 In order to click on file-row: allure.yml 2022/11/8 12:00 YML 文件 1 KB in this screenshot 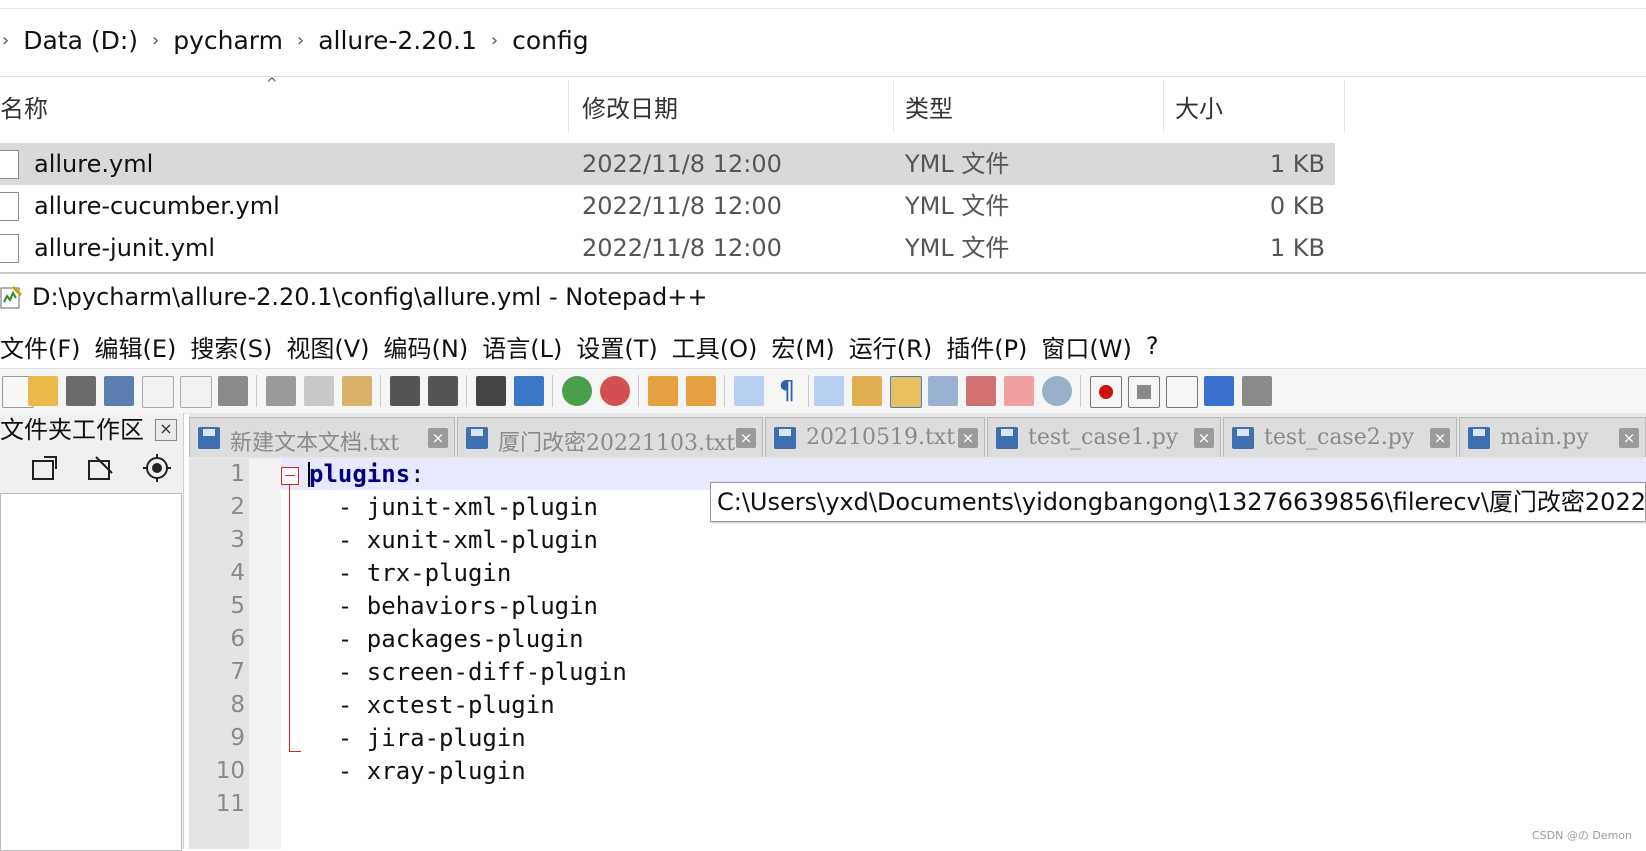, I will do `click(667, 164)`.